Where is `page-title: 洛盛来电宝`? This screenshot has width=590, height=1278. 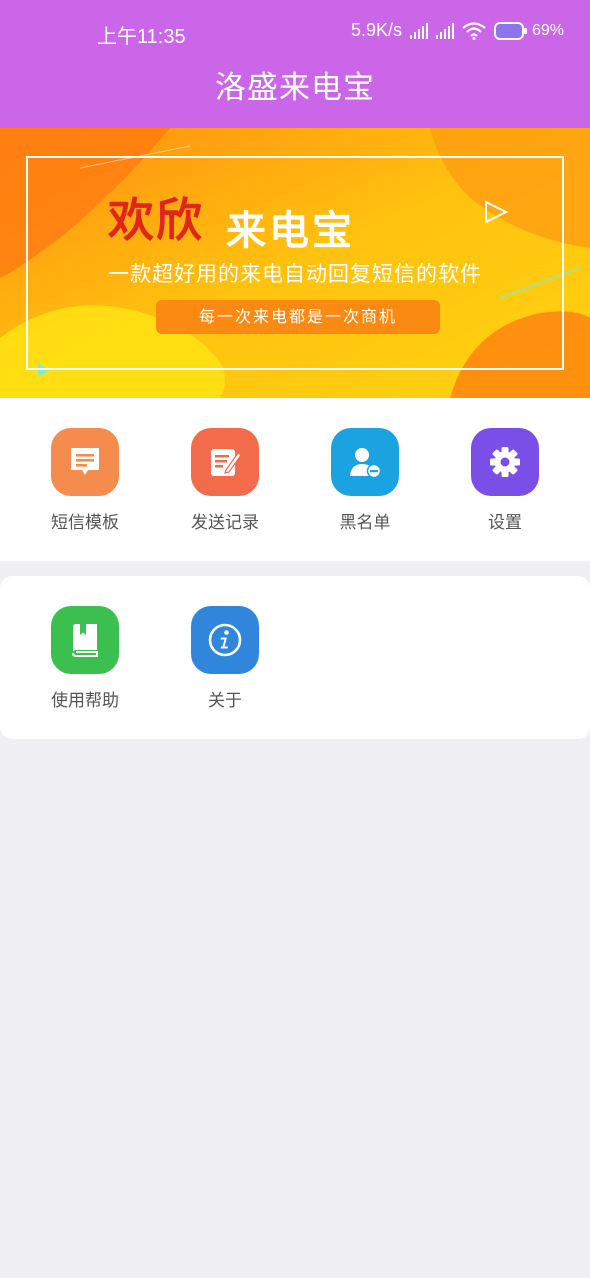 page-title: 洛盛来电宝 is located at coordinates (295, 88).